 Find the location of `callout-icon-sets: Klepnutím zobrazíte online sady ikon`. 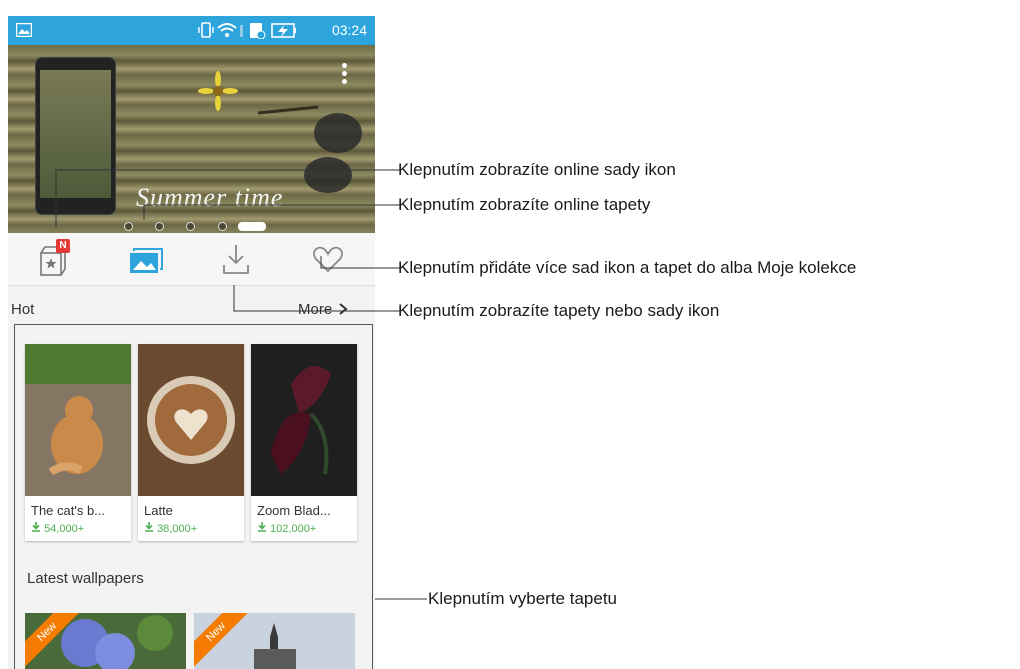

callout-icon-sets: Klepnutím zobrazíte online sady ikon is located at coordinates (537, 169).